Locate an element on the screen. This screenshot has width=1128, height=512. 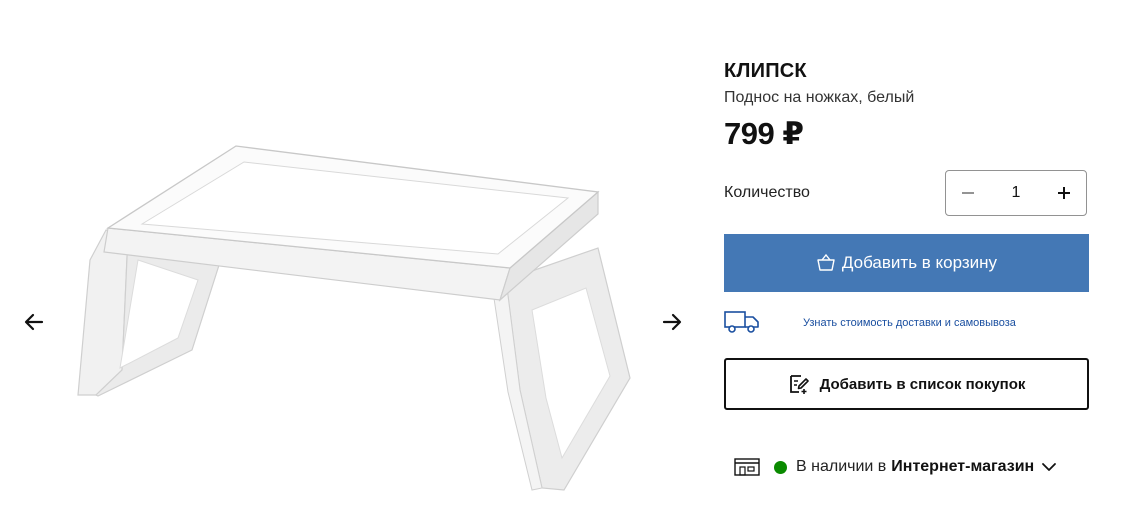
quantity-decrement-button is located at coordinates (968, 193).